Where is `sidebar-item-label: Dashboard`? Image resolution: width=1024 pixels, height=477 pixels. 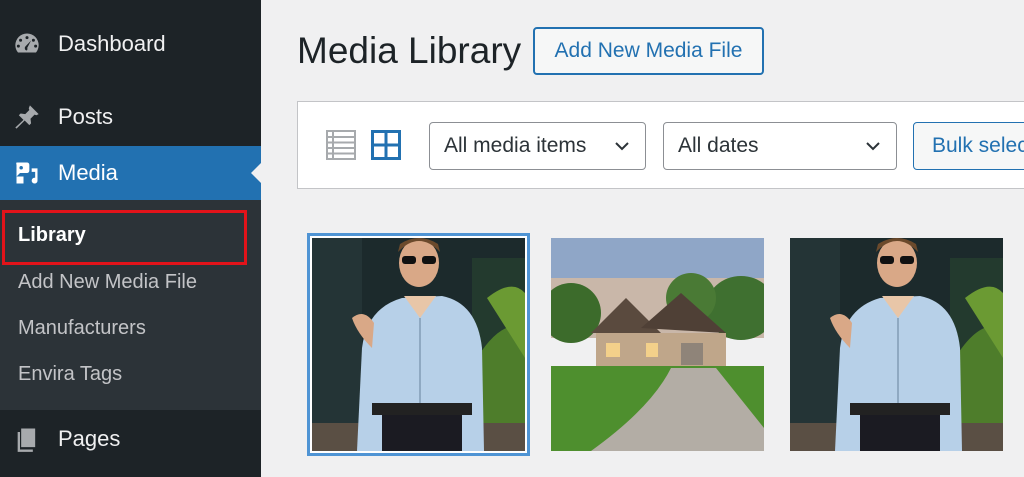 sidebar-item-label: Dashboard is located at coordinates (112, 43).